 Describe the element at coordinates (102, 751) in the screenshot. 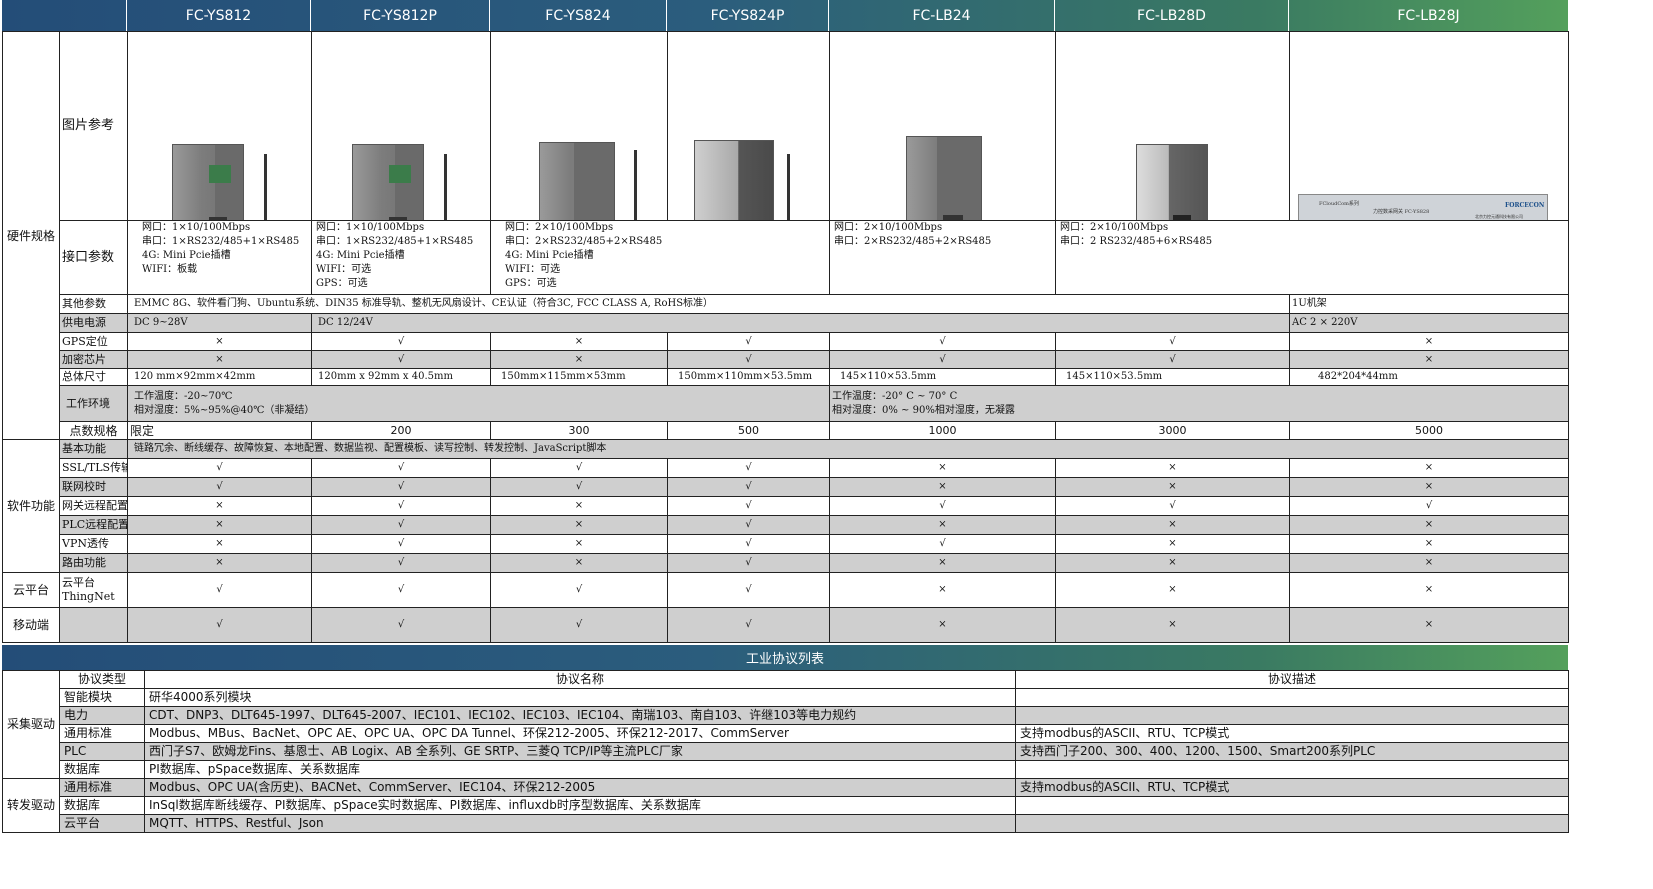

I see `protocol-type: PLC` at that location.